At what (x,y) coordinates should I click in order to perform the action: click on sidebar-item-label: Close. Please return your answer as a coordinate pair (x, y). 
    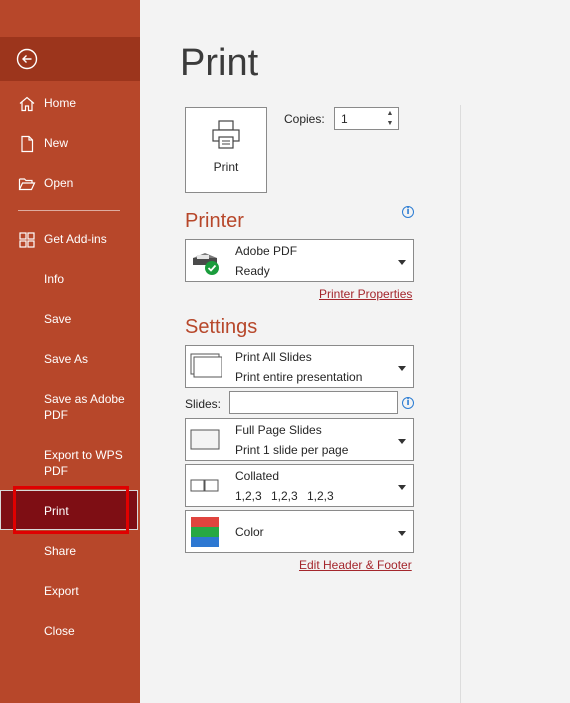
    Looking at the image, I should click on (59, 631).